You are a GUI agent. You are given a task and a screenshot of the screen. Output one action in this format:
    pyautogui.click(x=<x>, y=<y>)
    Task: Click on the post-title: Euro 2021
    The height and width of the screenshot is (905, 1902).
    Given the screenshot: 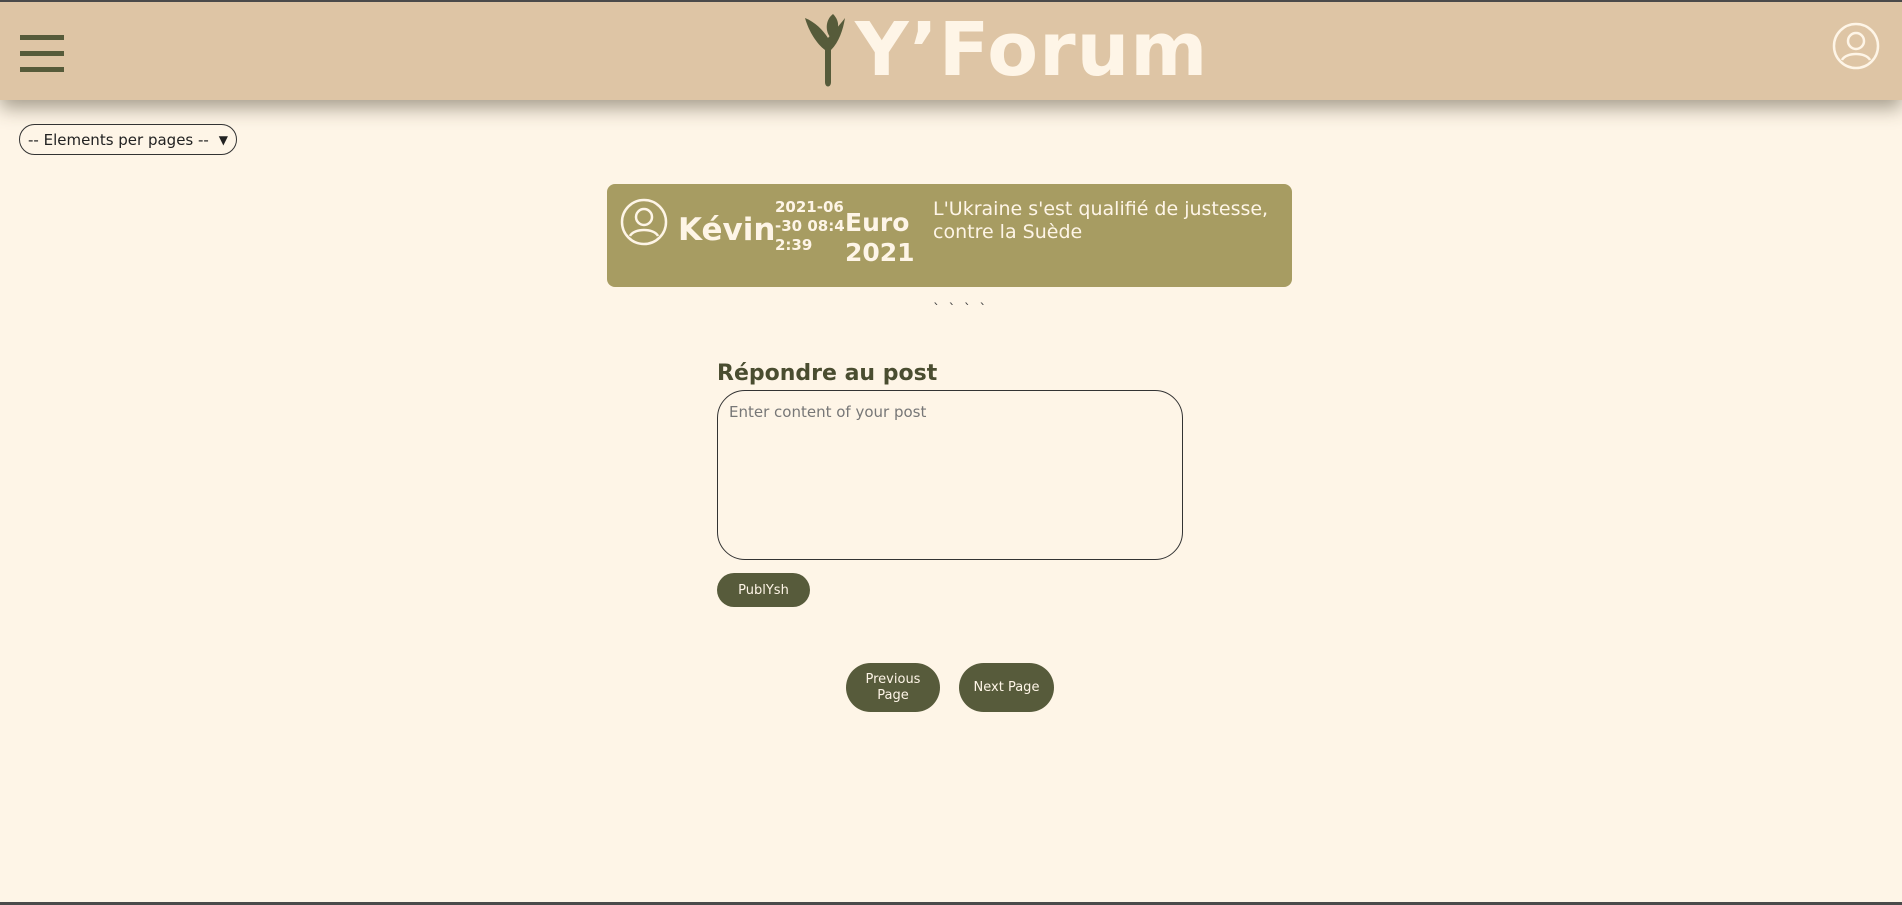 What is the action you would take?
    pyautogui.click(x=880, y=237)
    